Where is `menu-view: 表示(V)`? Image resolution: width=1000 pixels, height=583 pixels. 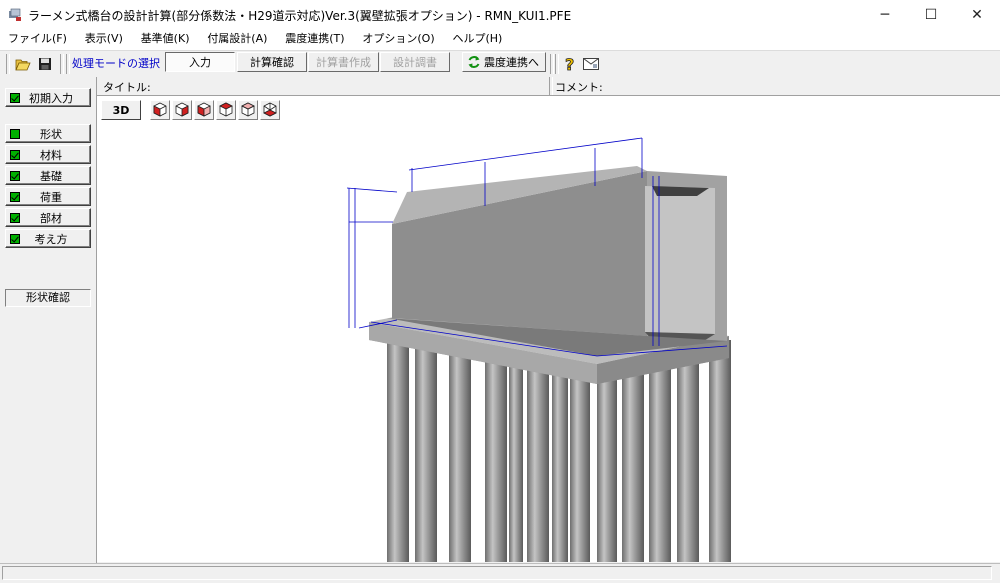 menu-view: 表示(V) is located at coordinates (104, 39).